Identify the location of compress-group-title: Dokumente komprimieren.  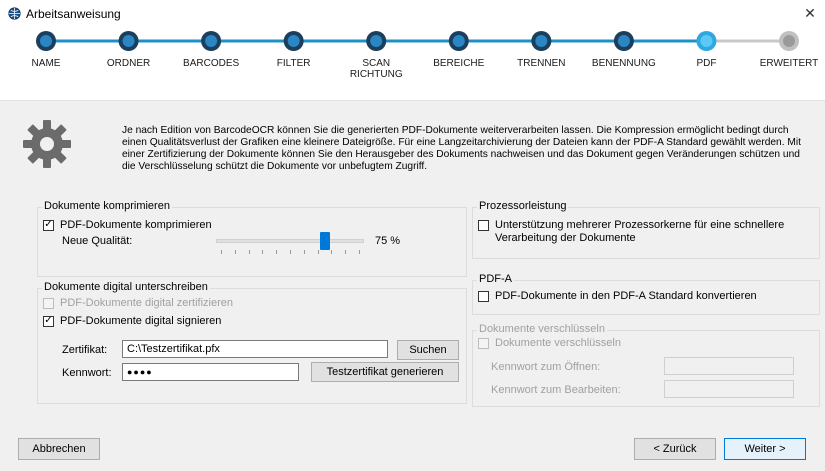
(107, 206).